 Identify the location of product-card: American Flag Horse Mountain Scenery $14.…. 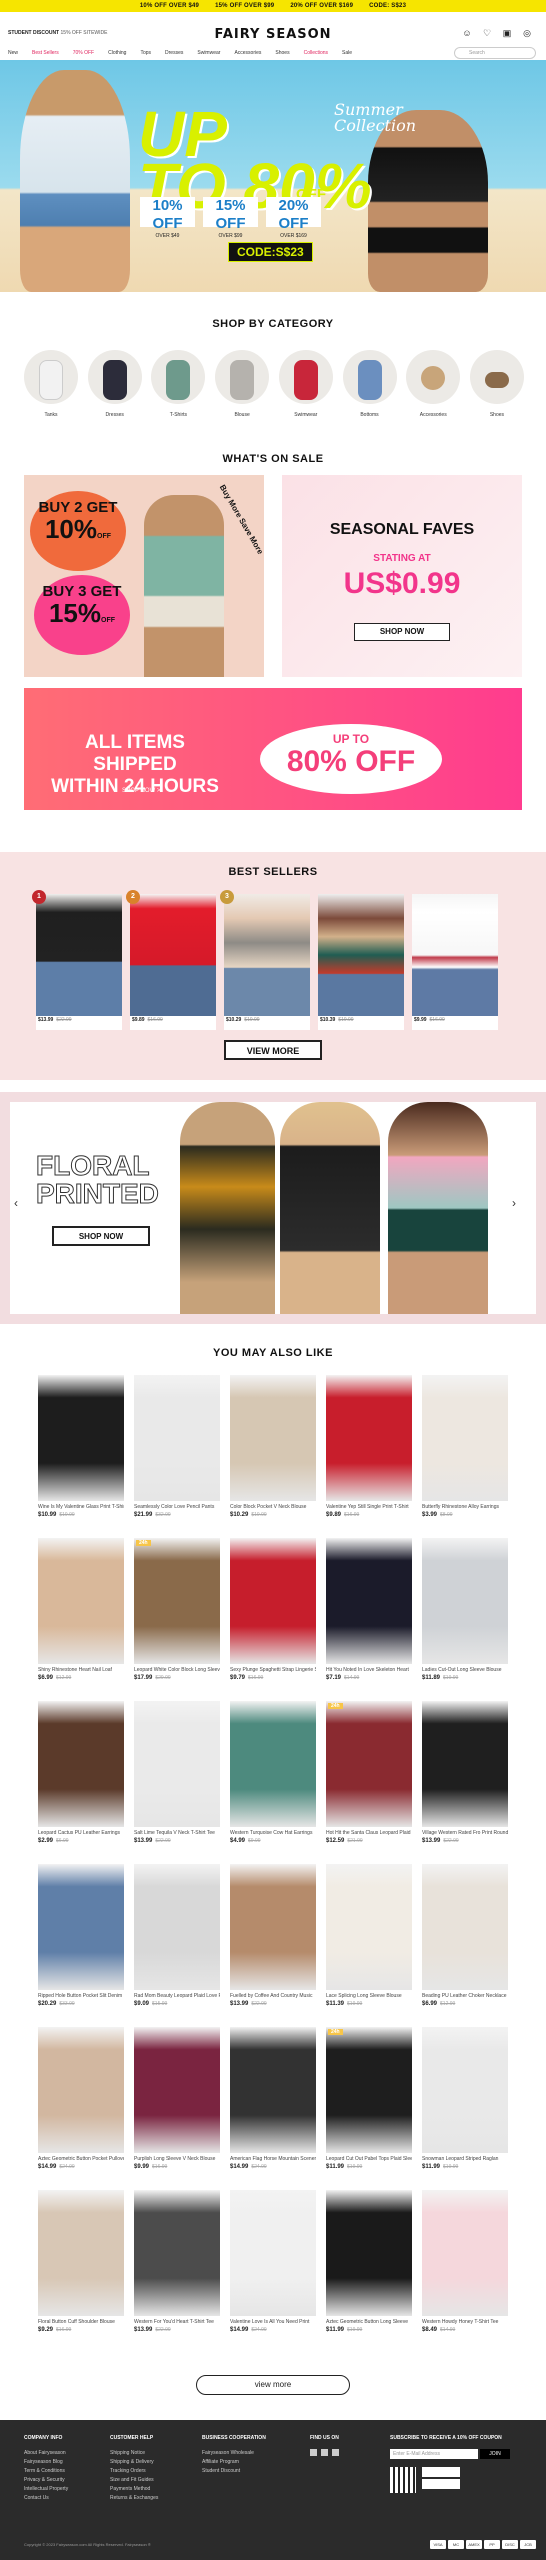
(273, 2108).